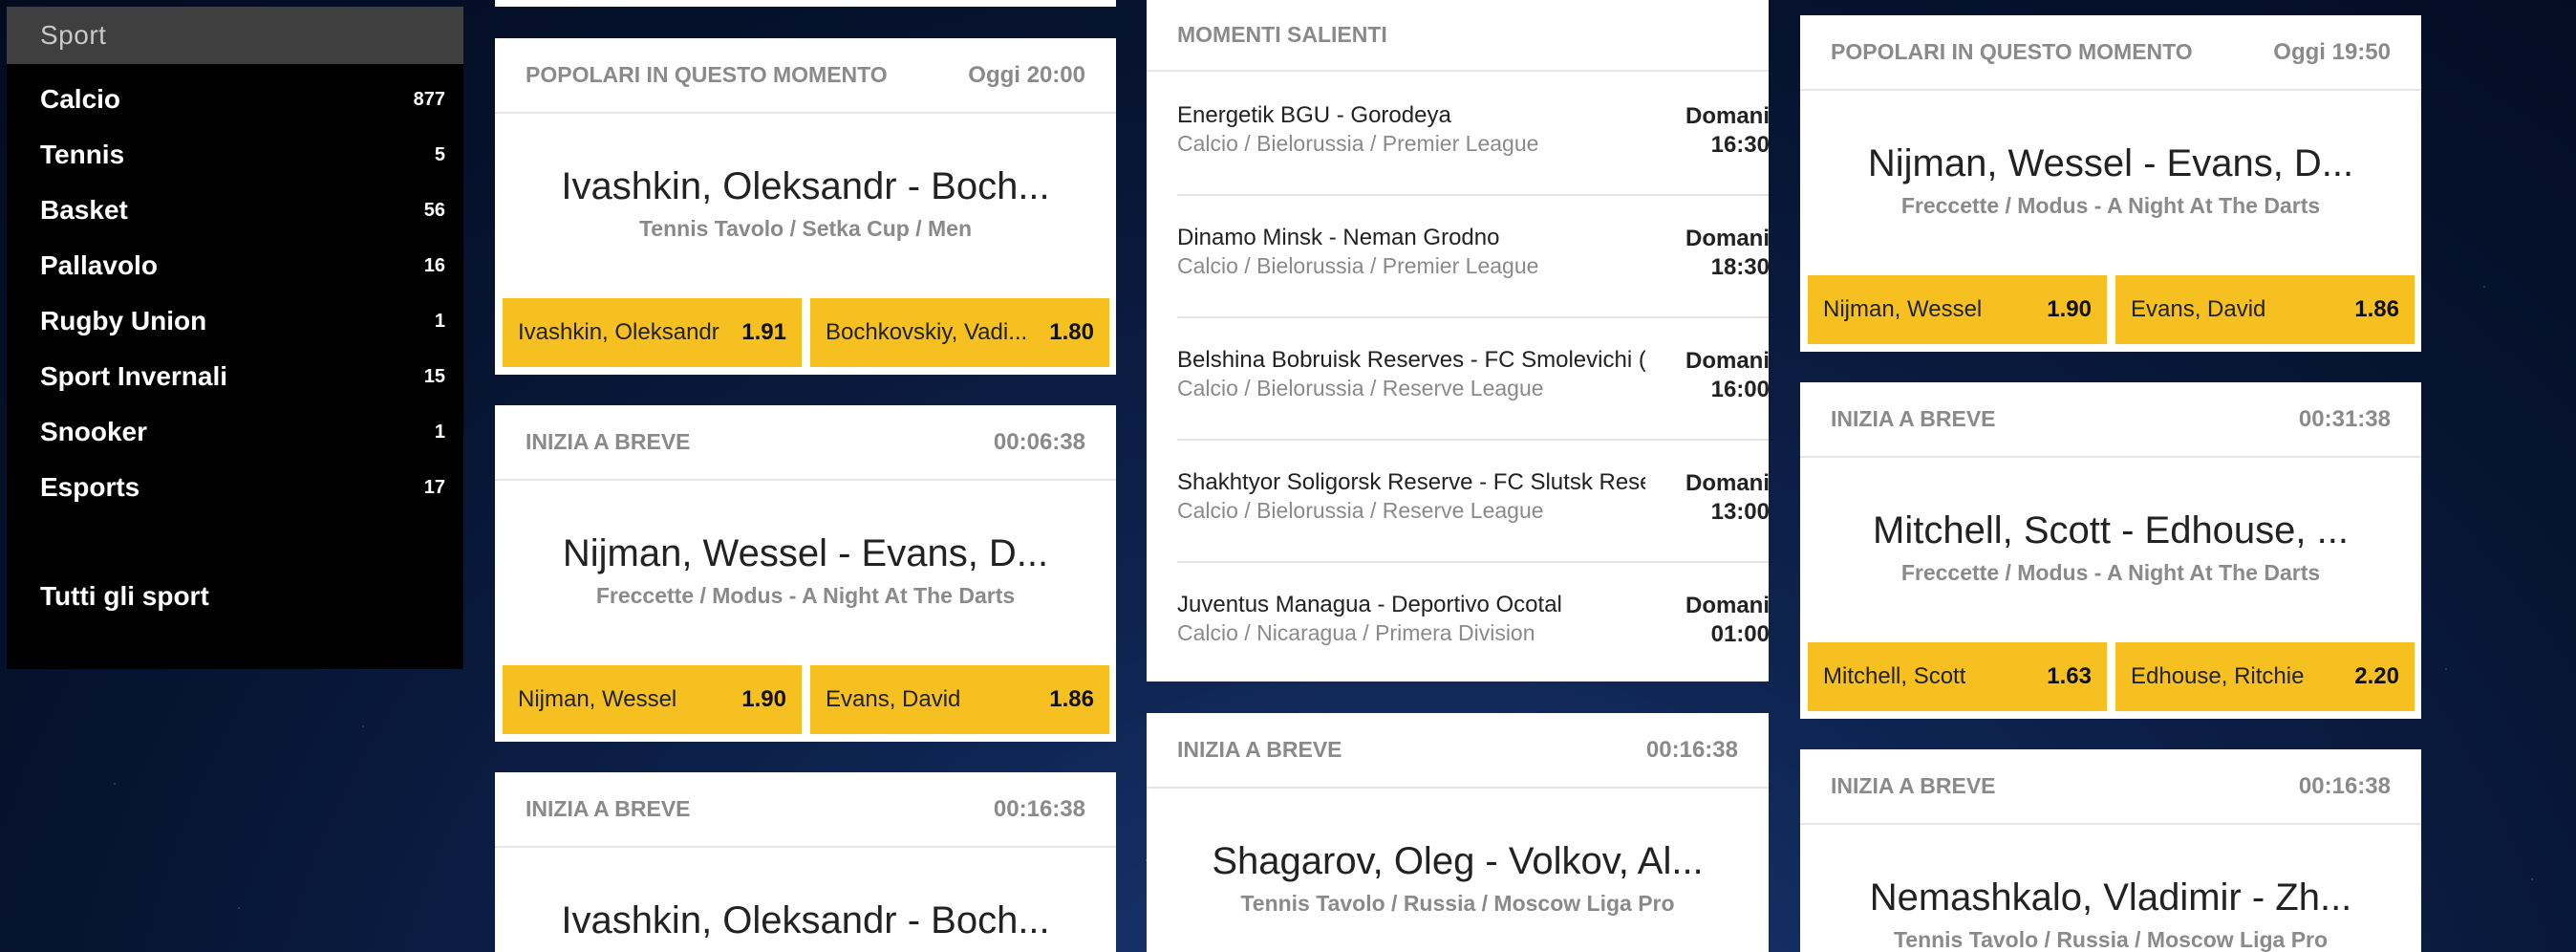  I want to click on odds-value: 2.20, so click(2376, 676).